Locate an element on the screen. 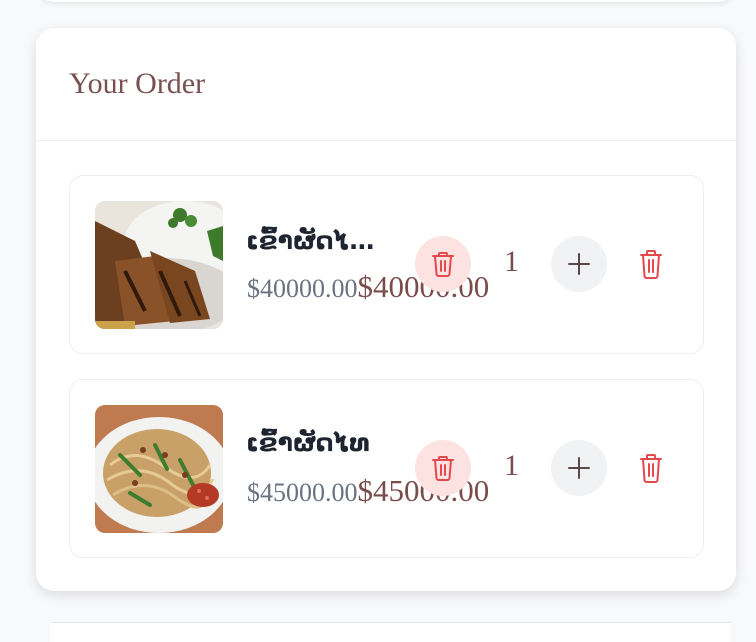 The width and height of the screenshot is (756, 642). pad-thai-noodles-image is located at coordinates (159, 469).